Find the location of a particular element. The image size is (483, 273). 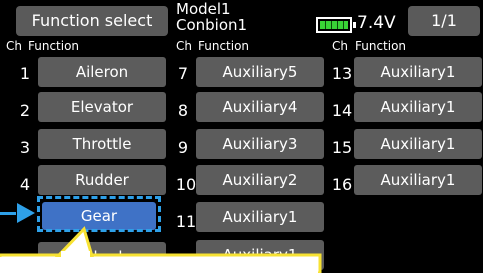

channel-function-button: Aileron is located at coordinates (102, 72).